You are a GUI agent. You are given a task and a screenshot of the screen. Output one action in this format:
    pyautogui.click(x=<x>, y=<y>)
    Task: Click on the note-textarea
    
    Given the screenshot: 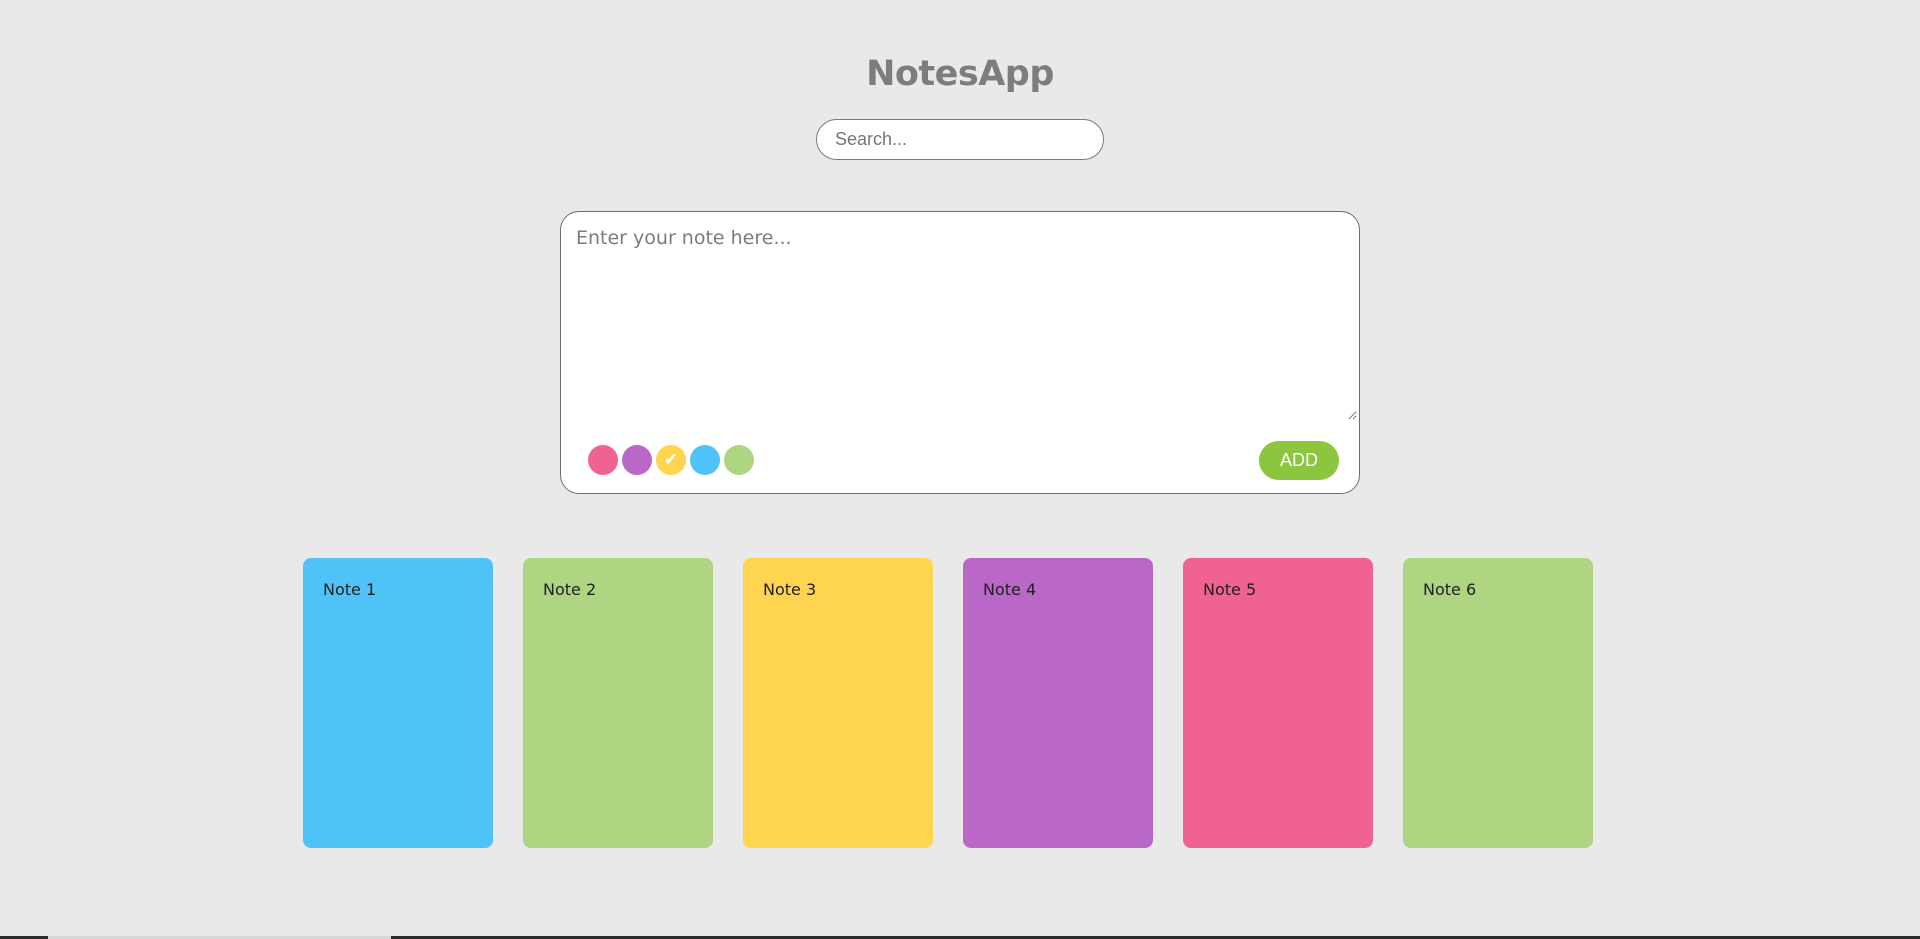 What is the action you would take?
    pyautogui.click(x=960, y=317)
    